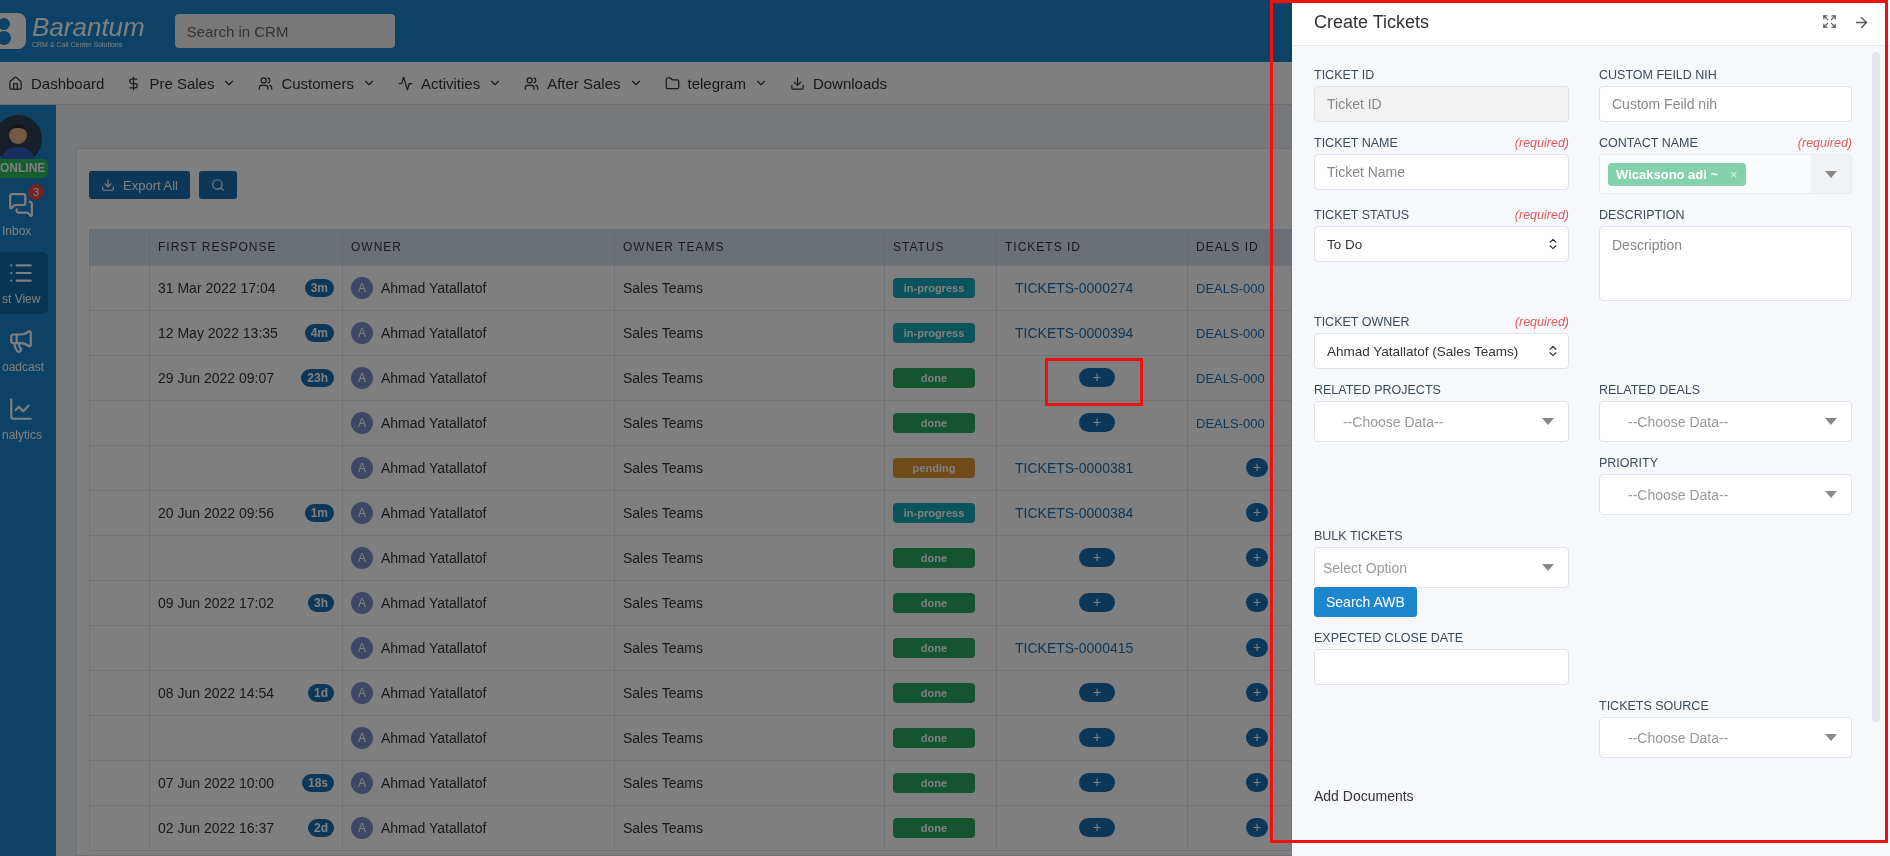  What do you see at coordinates (1541, 322) in the screenshot?
I see `required-note: (required)` at bounding box center [1541, 322].